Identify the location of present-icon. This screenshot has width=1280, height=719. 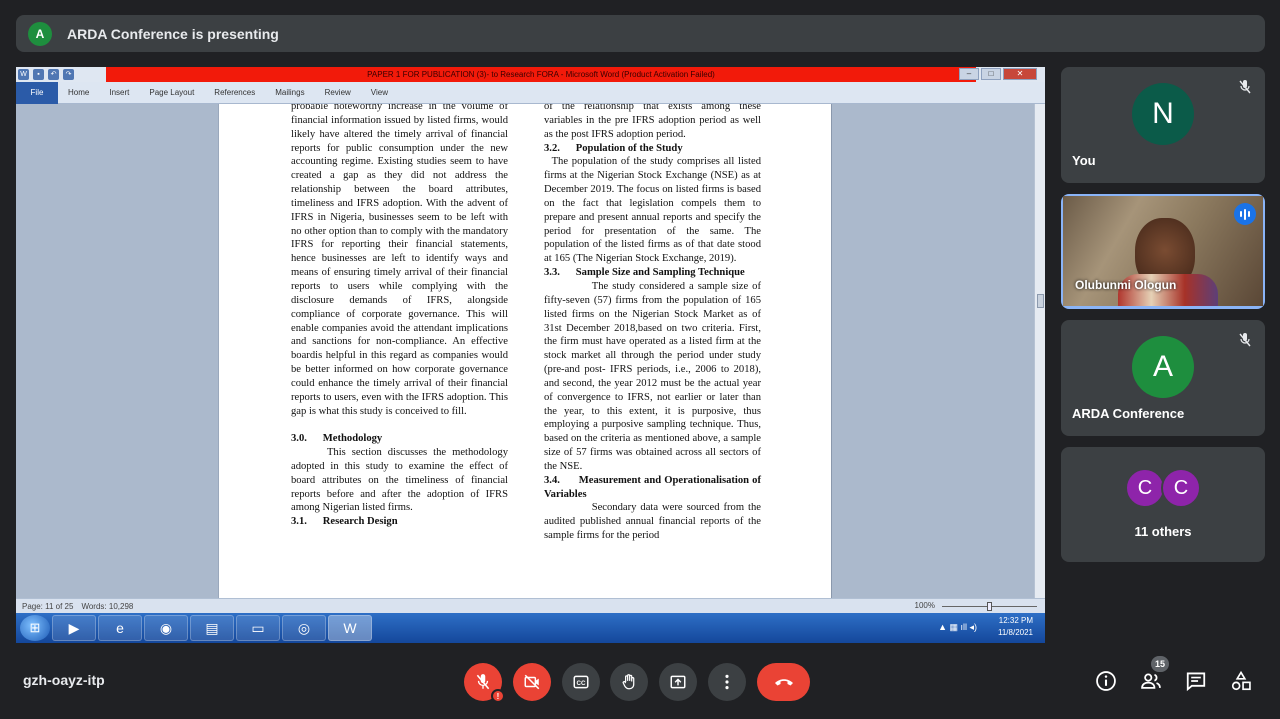
(678, 682).